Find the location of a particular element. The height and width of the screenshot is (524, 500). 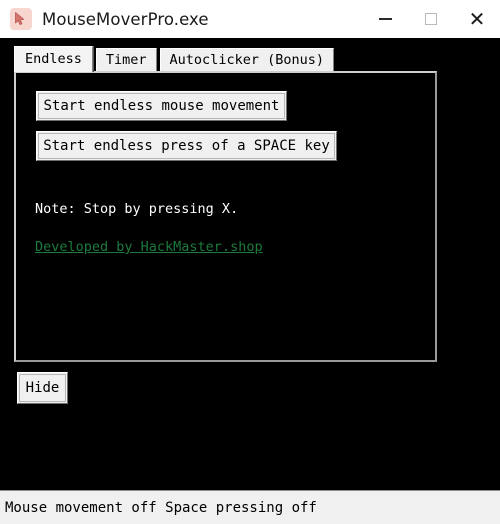

window-controls: ✕ is located at coordinates (431, 19).